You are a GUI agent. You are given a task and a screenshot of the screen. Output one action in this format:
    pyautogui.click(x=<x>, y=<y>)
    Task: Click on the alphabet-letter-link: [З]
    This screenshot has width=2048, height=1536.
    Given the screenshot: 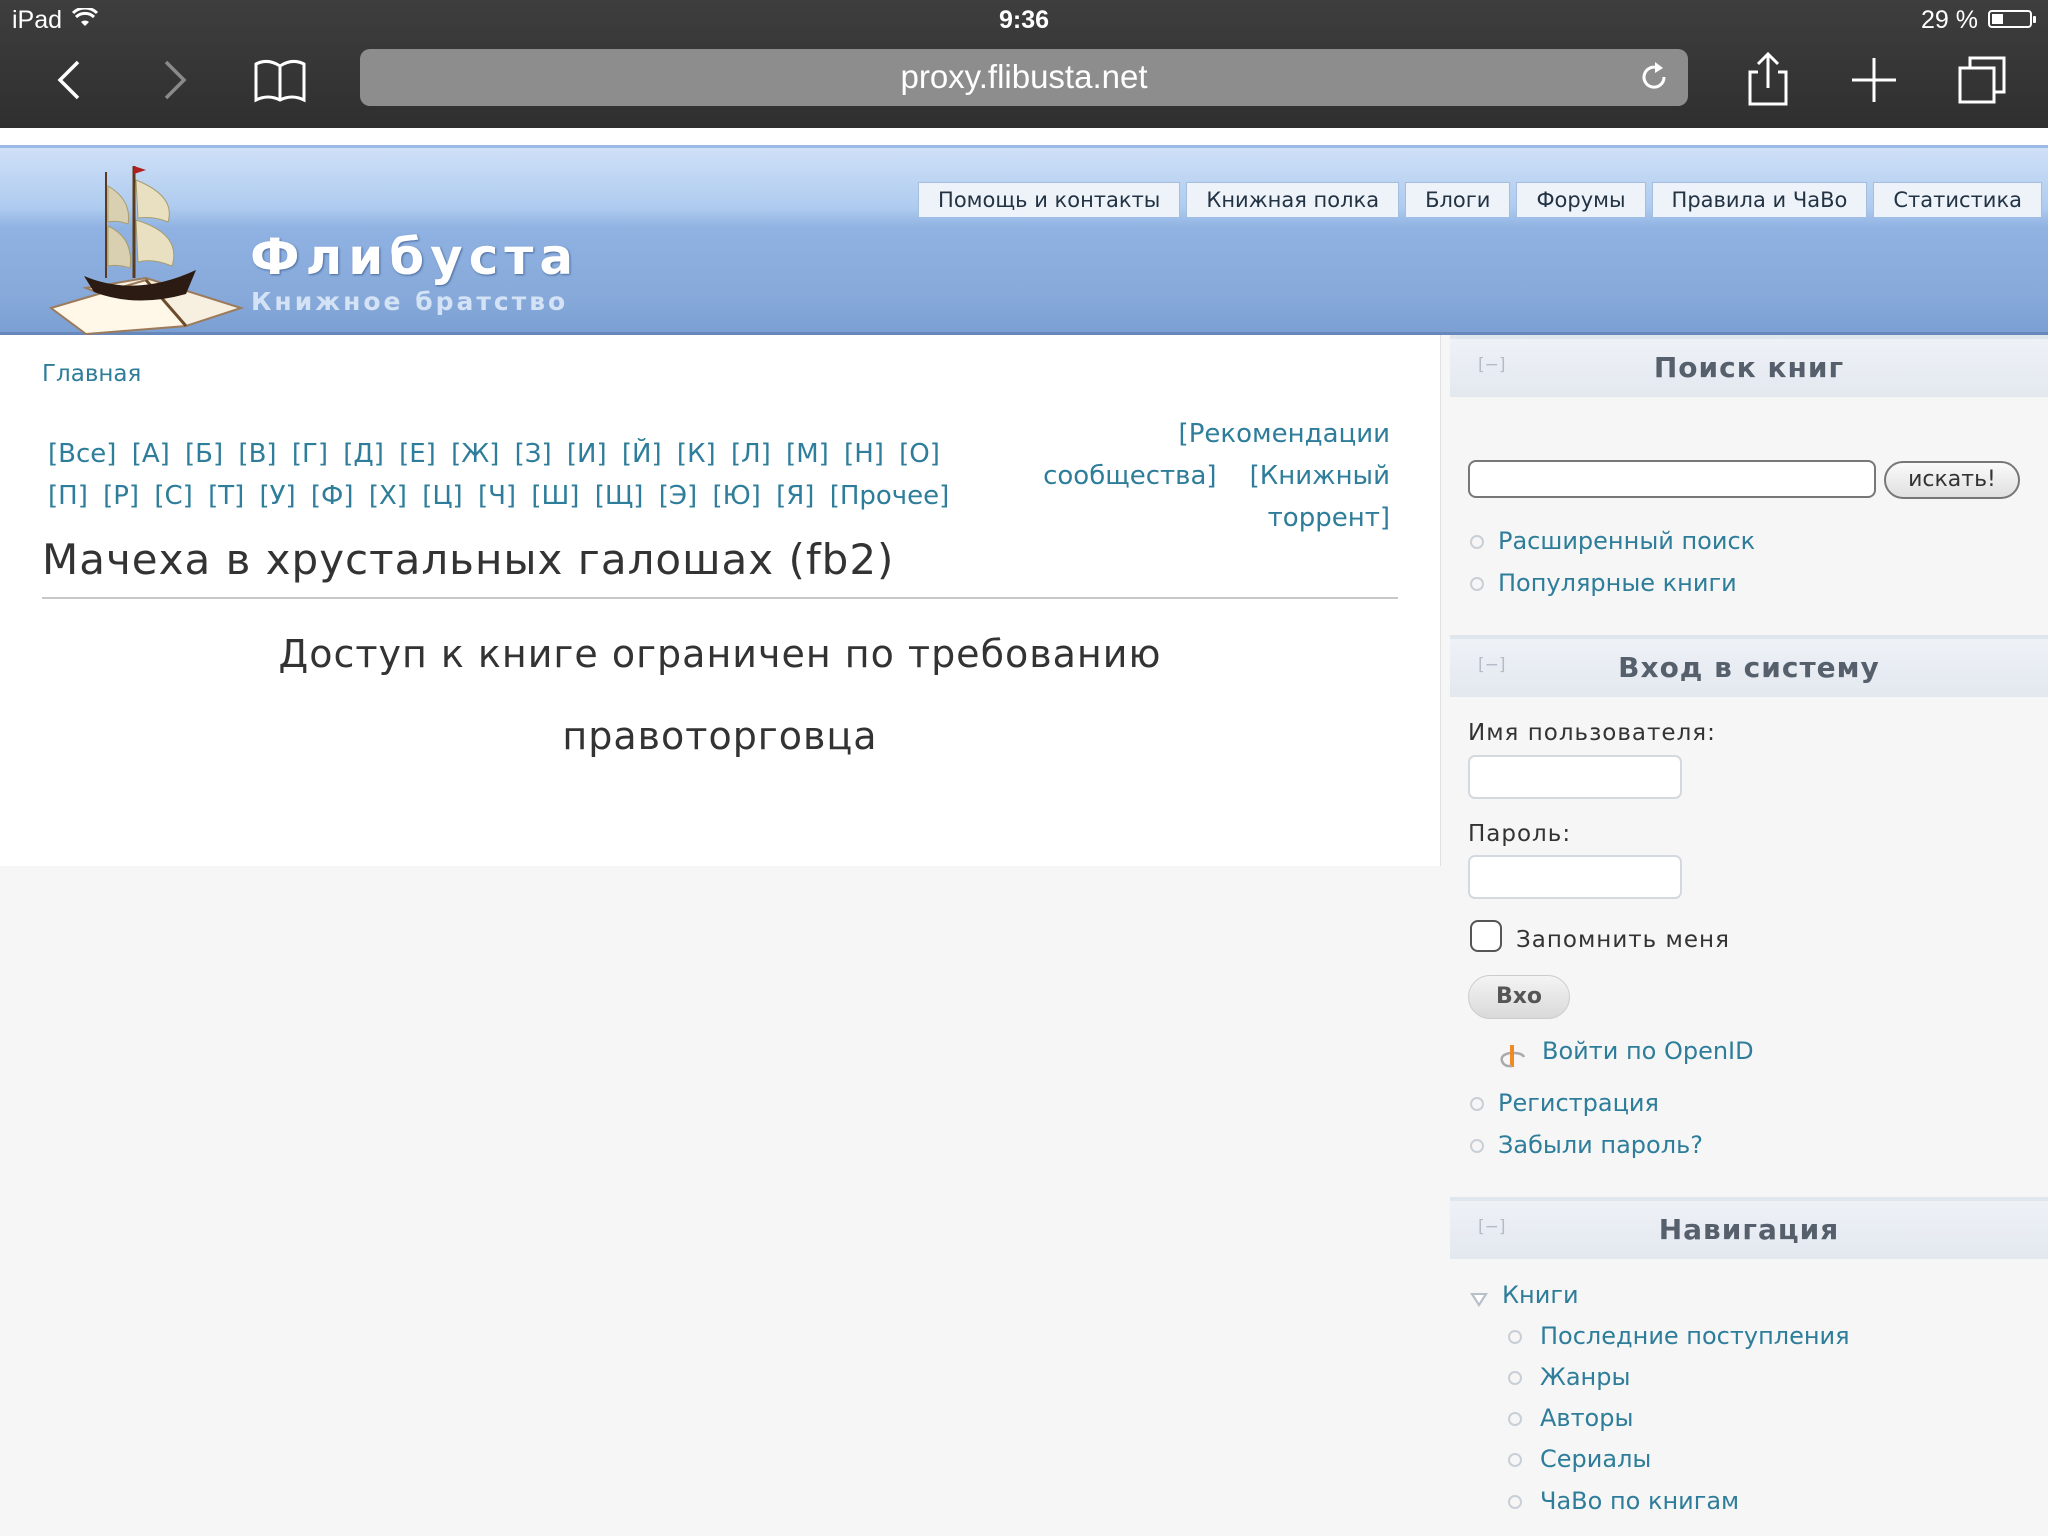 What is the action you would take?
    pyautogui.click(x=533, y=454)
    